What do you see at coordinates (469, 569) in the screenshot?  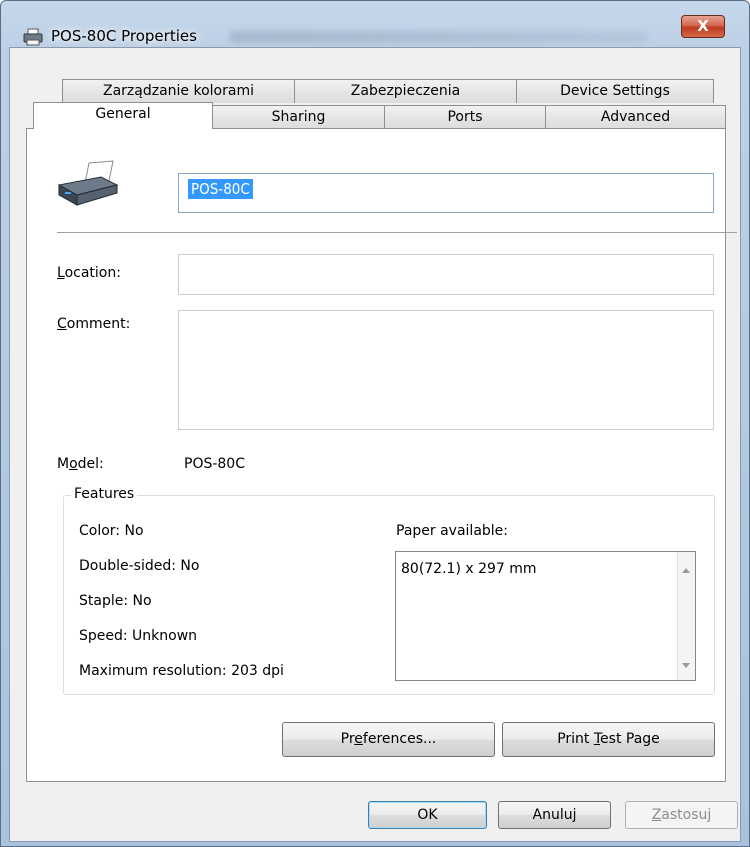 I see `list-item: 80(72.1) x 297 mm` at bounding box center [469, 569].